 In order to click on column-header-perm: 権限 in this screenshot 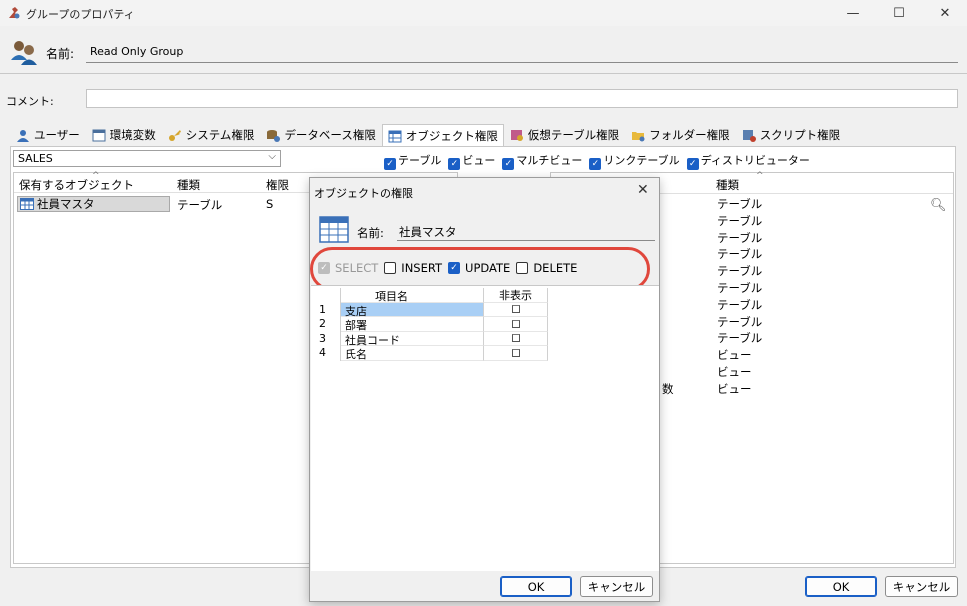, I will do `click(277, 185)`.